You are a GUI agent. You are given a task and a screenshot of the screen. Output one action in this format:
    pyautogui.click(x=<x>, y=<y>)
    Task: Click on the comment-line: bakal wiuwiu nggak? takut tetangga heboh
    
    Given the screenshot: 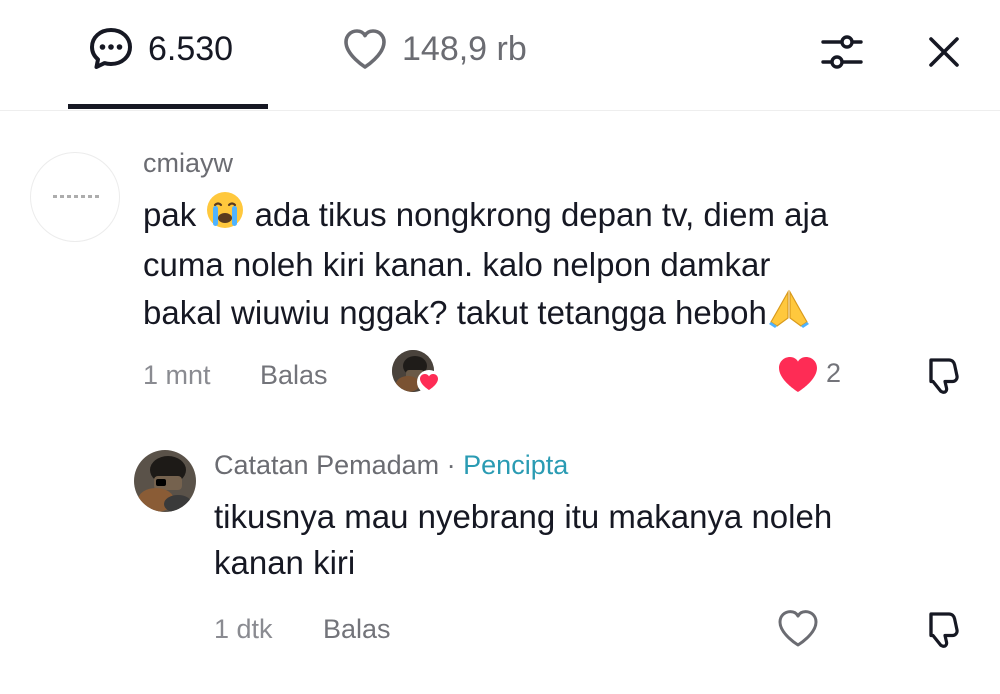 What is the action you would take?
    pyautogui.click(x=485, y=314)
    